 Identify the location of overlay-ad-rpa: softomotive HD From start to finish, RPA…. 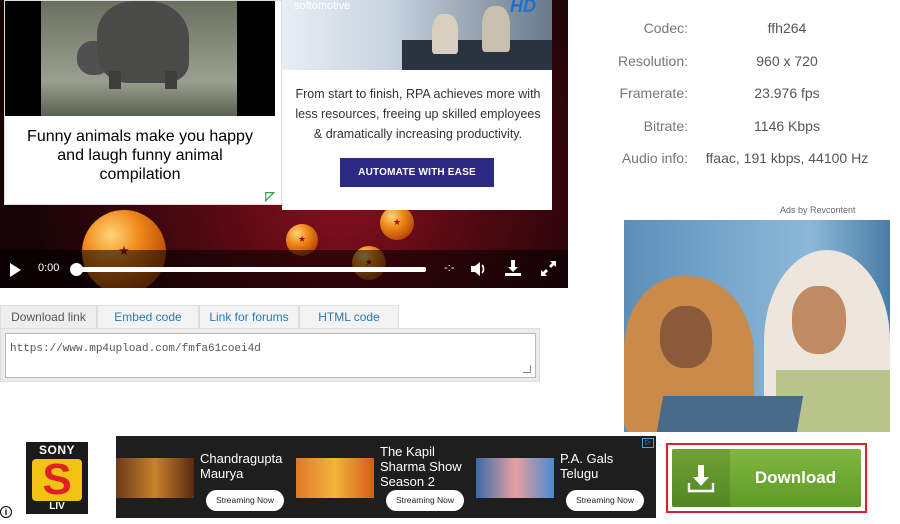
(417, 105).